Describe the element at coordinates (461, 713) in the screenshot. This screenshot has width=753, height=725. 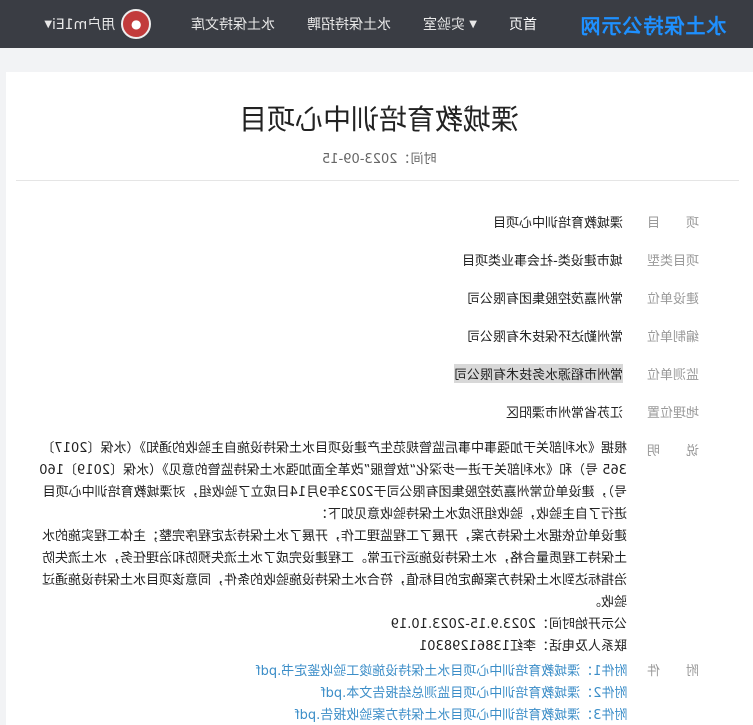
I see `attachment-link: 附件3：溧城教育培训中心项目水土保持方案验收报告.pdf` at that location.